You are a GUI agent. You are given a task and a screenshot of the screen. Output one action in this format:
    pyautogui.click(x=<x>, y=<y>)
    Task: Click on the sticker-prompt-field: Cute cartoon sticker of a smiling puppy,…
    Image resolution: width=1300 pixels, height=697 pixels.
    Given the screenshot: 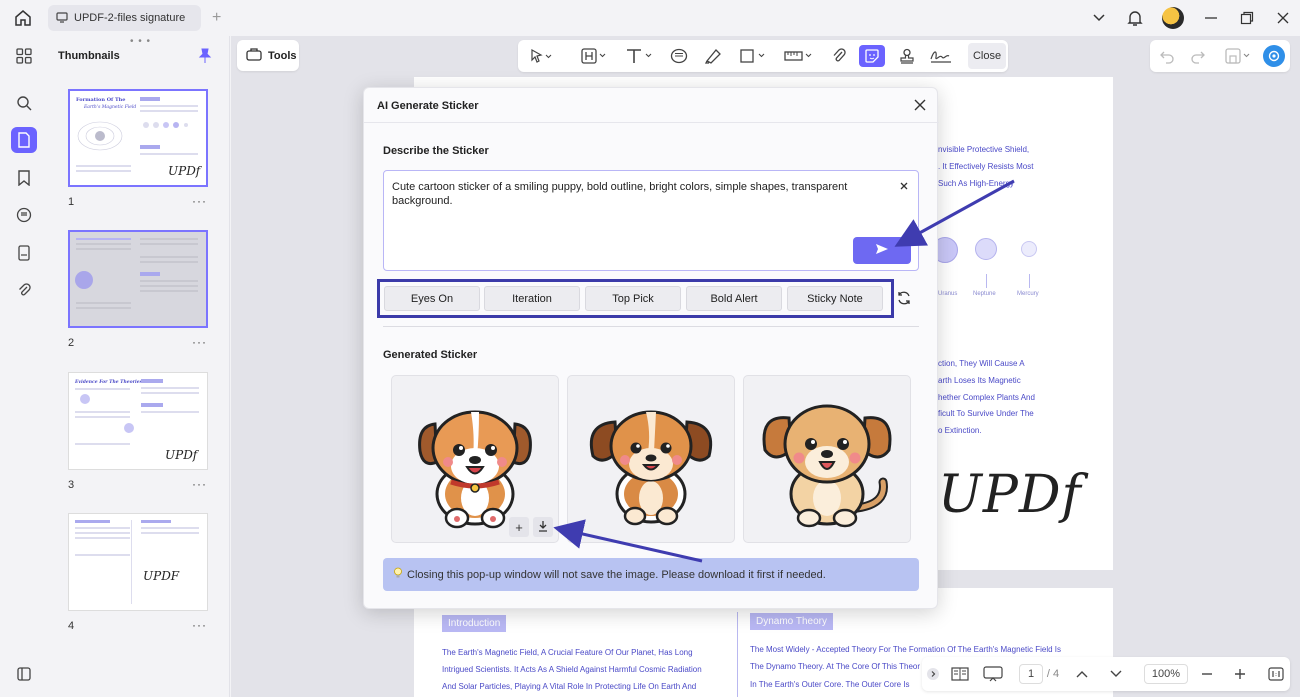 What is the action you would take?
    pyautogui.click(x=651, y=220)
    